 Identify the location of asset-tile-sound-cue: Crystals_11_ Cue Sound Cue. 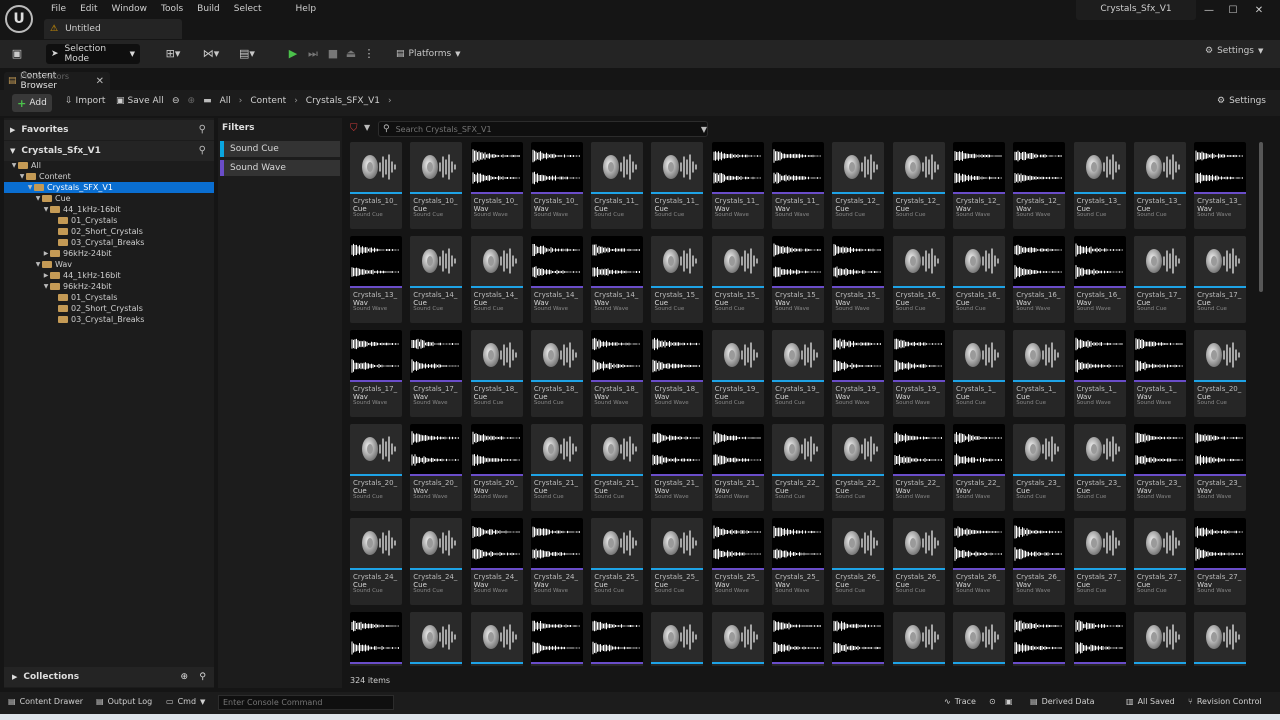
(617, 185).